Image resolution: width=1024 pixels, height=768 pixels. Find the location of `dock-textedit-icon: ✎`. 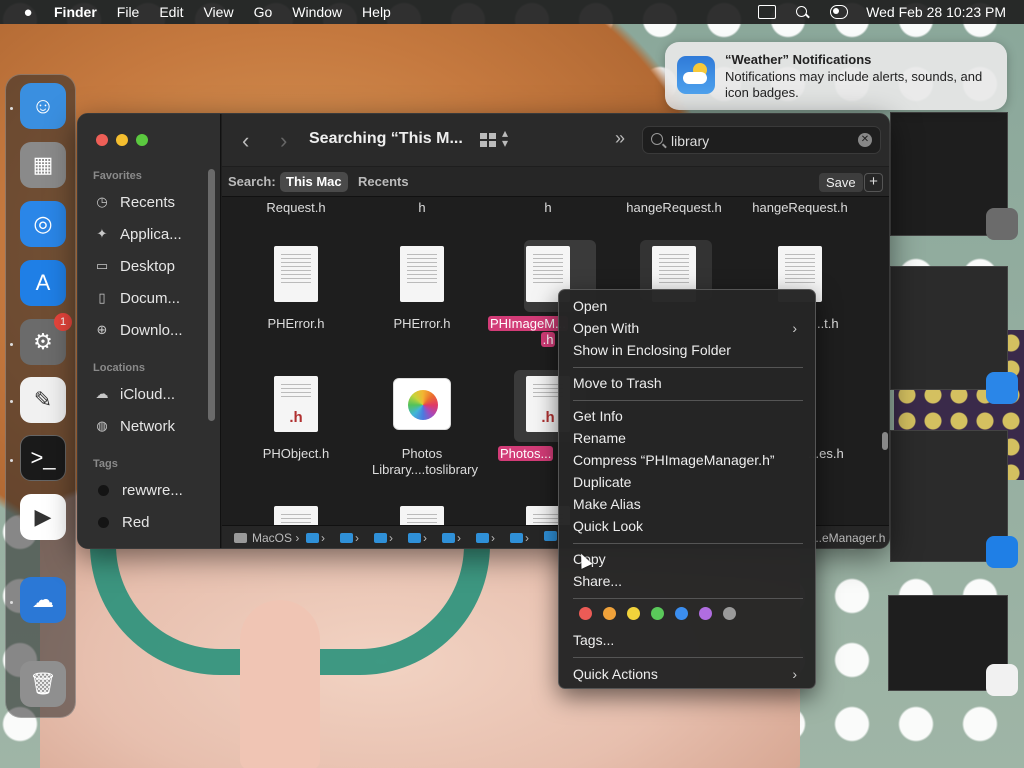

dock-textedit-icon: ✎ is located at coordinates (43, 400).